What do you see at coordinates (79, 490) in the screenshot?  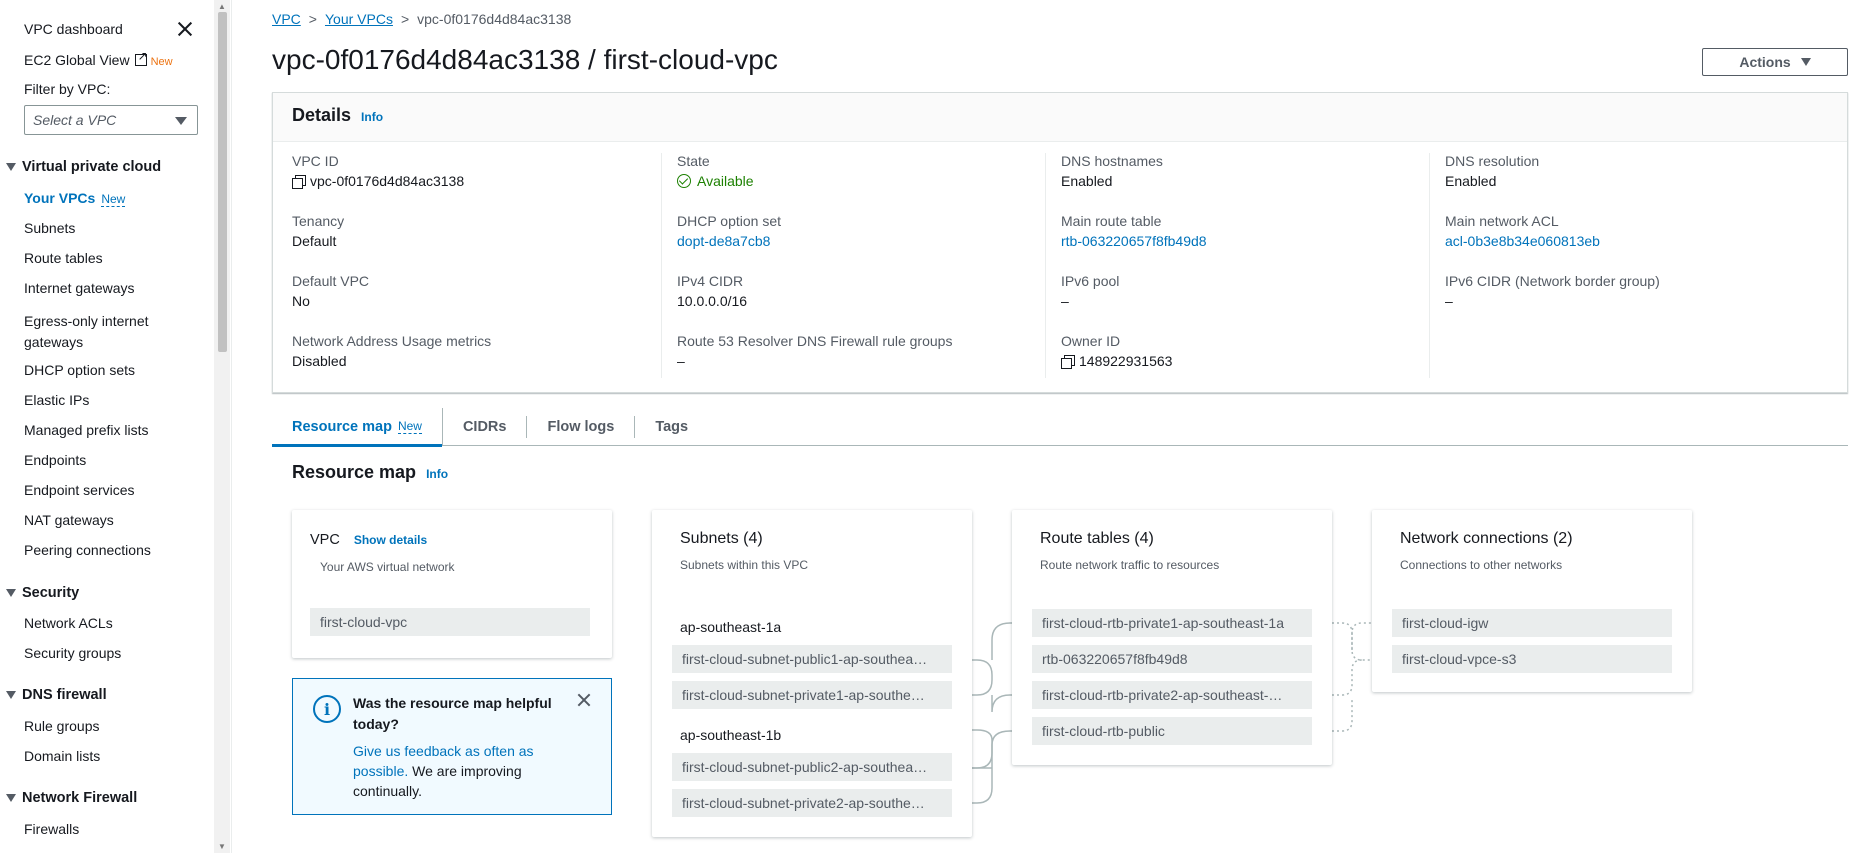 I see `sidebar-item-endpoint-services: Endpoint services` at bounding box center [79, 490].